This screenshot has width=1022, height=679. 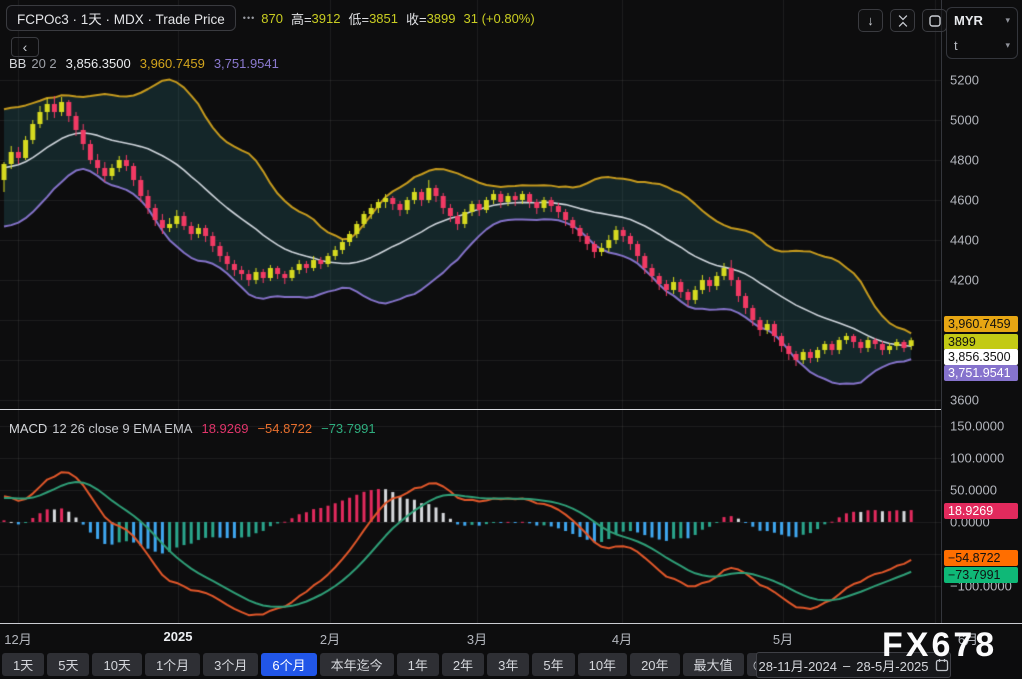 What do you see at coordinates (981, 373) in the screenshot?
I see `bb-lower-badge: 3,751.9541` at bounding box center [981, 373].